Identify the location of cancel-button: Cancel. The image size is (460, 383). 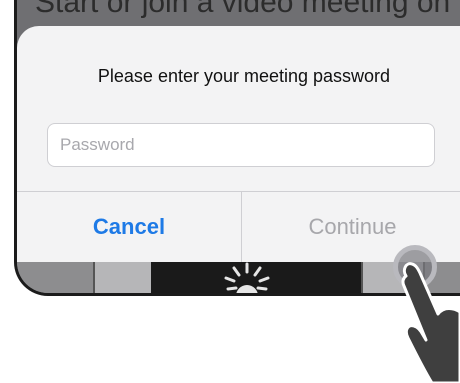
(129, 226).